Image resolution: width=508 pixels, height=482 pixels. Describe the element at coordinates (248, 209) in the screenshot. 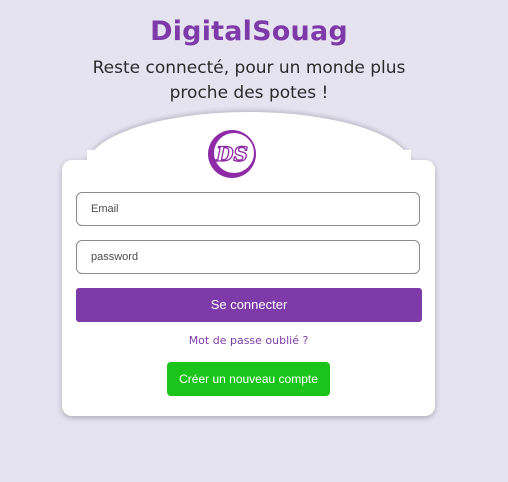

I see `email-field` at that location.